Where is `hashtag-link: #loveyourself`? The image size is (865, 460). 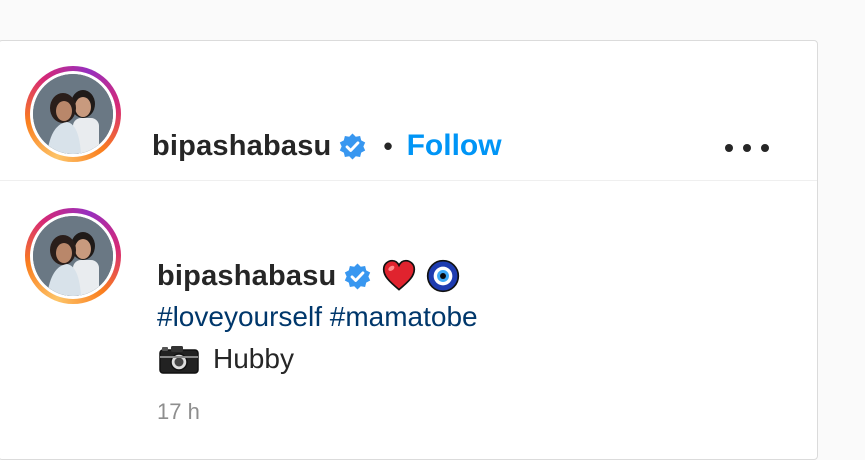 hashtag-link: #loveyourself is located at coordinates (239, 316).